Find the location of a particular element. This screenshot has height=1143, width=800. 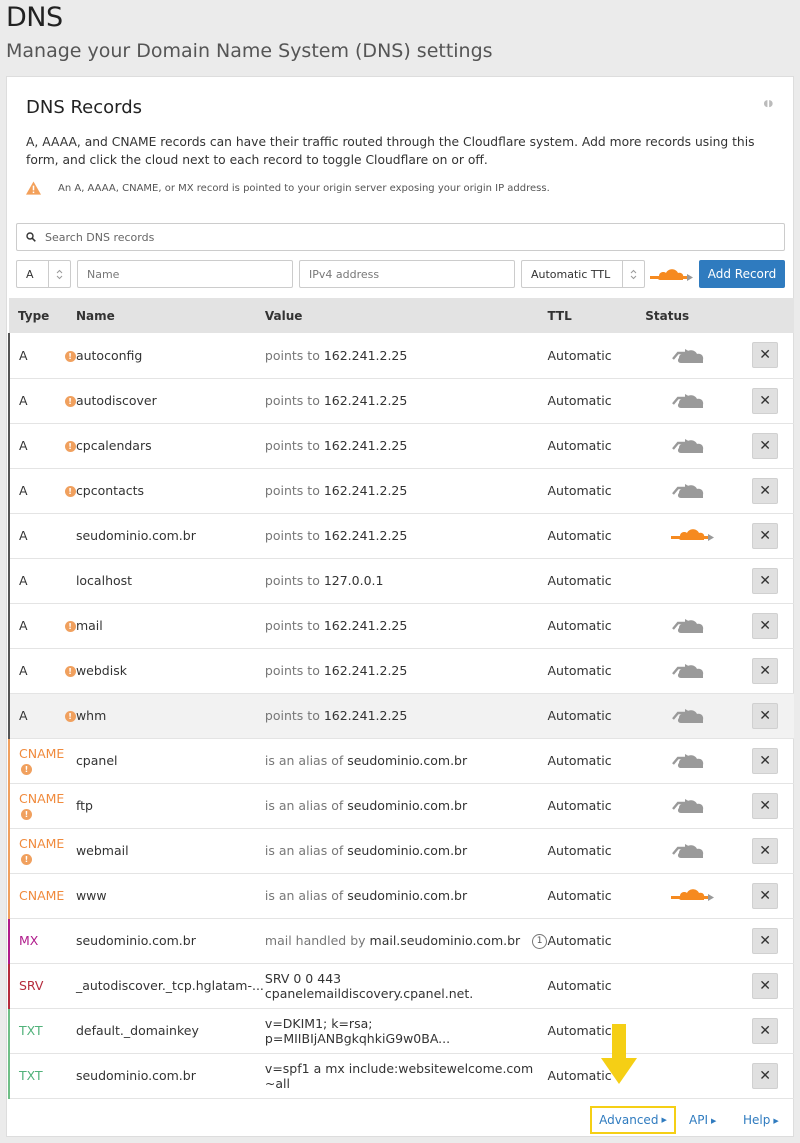

record-name-cell: cpcontacts is located at coordinates (170, 491).